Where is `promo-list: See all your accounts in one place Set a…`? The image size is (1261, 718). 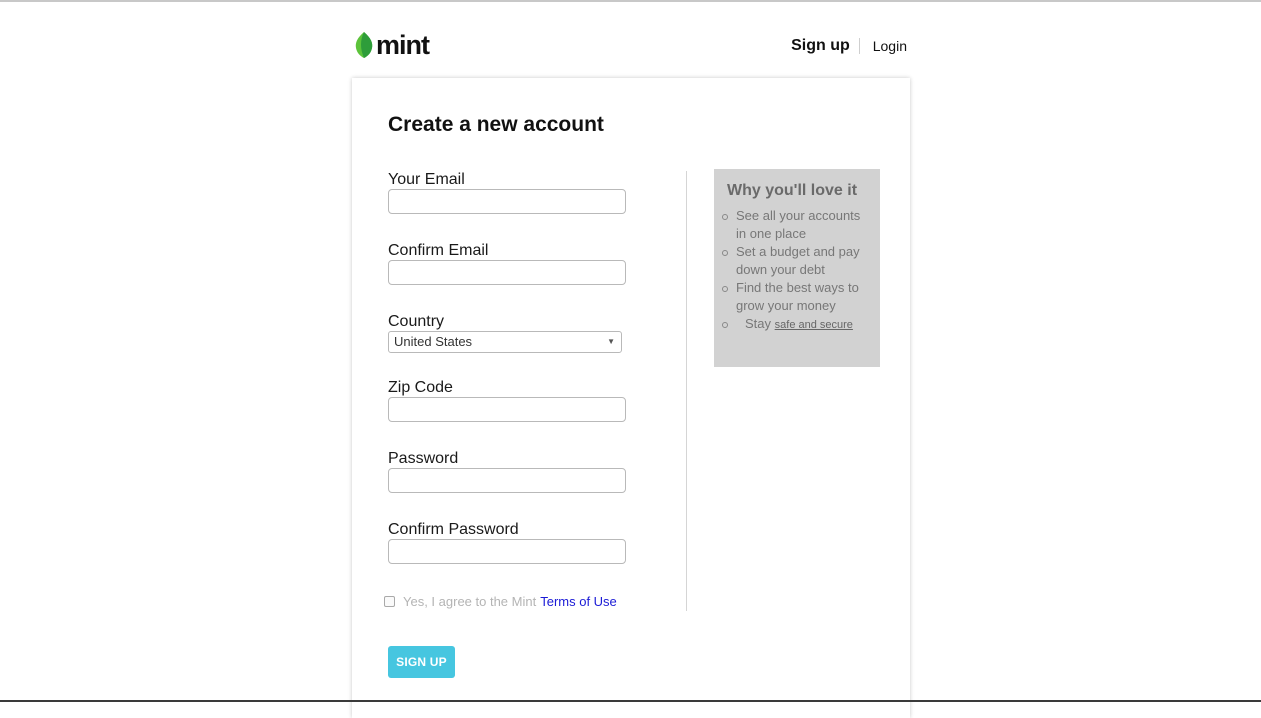
promo-list: See all your accounts in one place Set a… is located at coordinates (796, 270).